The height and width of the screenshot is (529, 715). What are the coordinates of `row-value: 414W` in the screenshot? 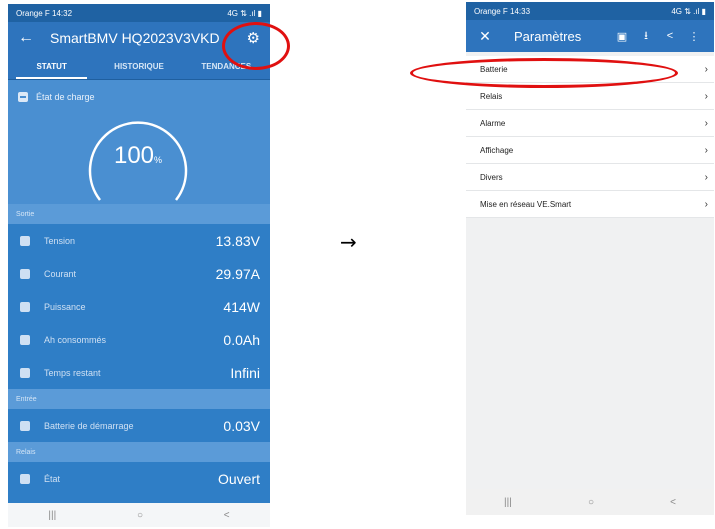 It's located at (241, 306).